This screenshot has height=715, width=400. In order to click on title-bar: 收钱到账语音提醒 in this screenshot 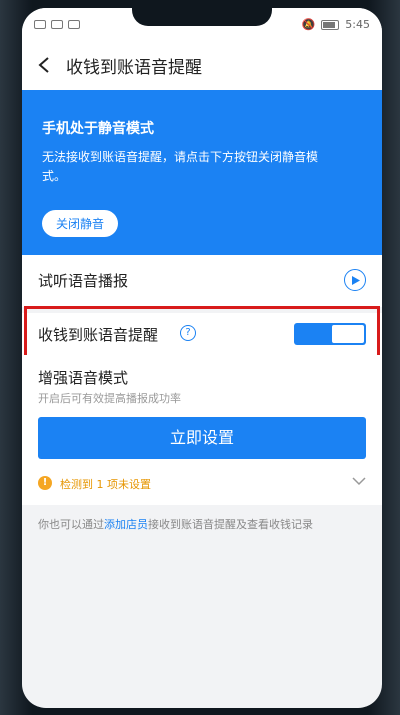, I will do `click(202, 65)`.